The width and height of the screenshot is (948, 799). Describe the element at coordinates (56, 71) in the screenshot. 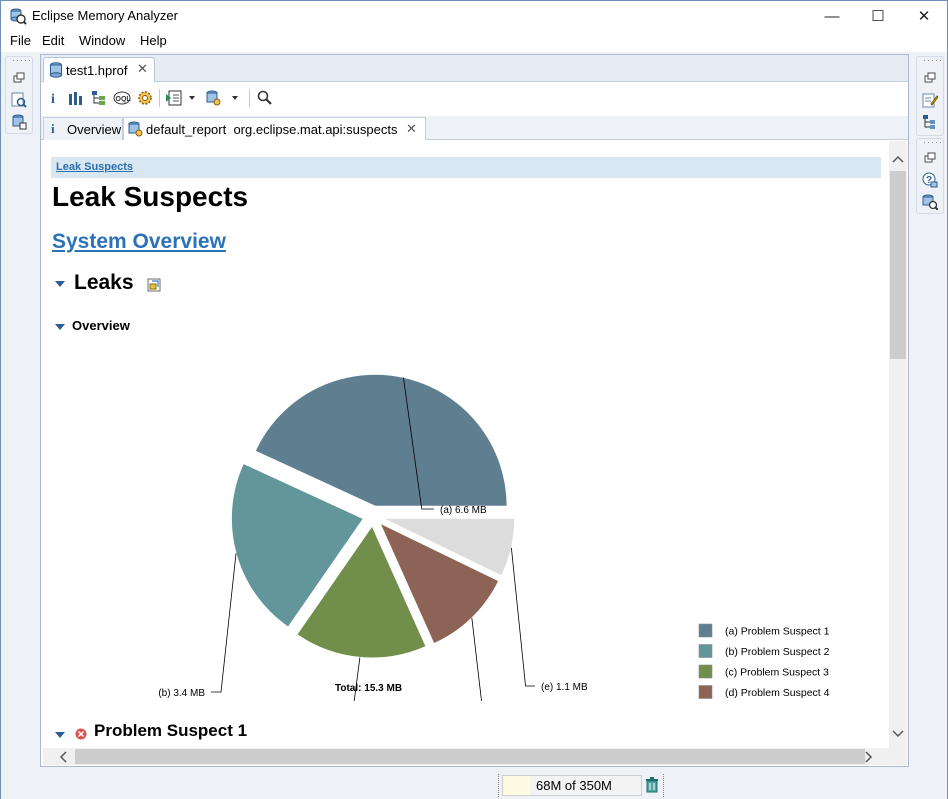

I see `heap-dump-icon` at that location.